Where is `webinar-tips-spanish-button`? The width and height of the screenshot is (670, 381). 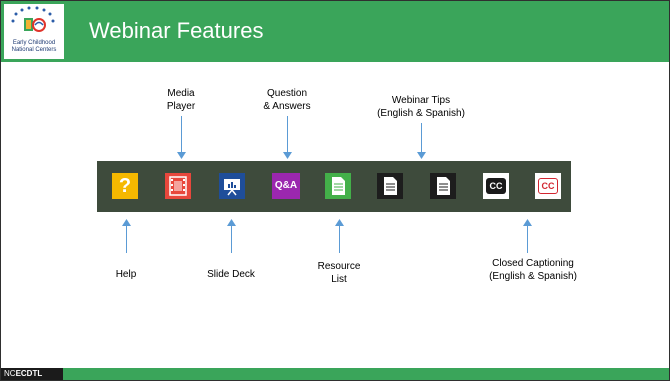 webinar-tips-spanish-button is located at coordinates (443, 186).